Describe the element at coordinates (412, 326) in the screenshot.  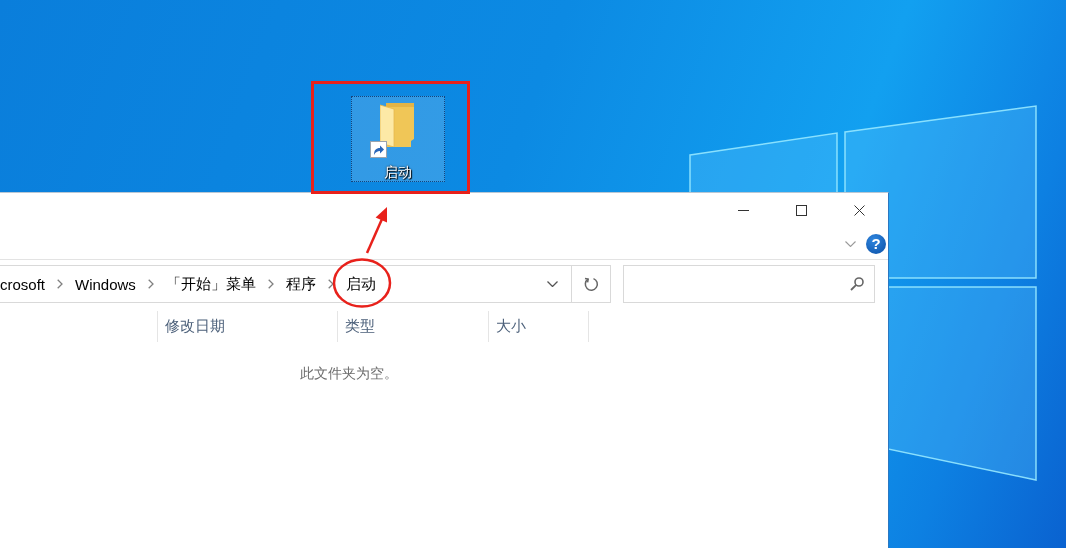
I see `column-header: 类型` at that location.